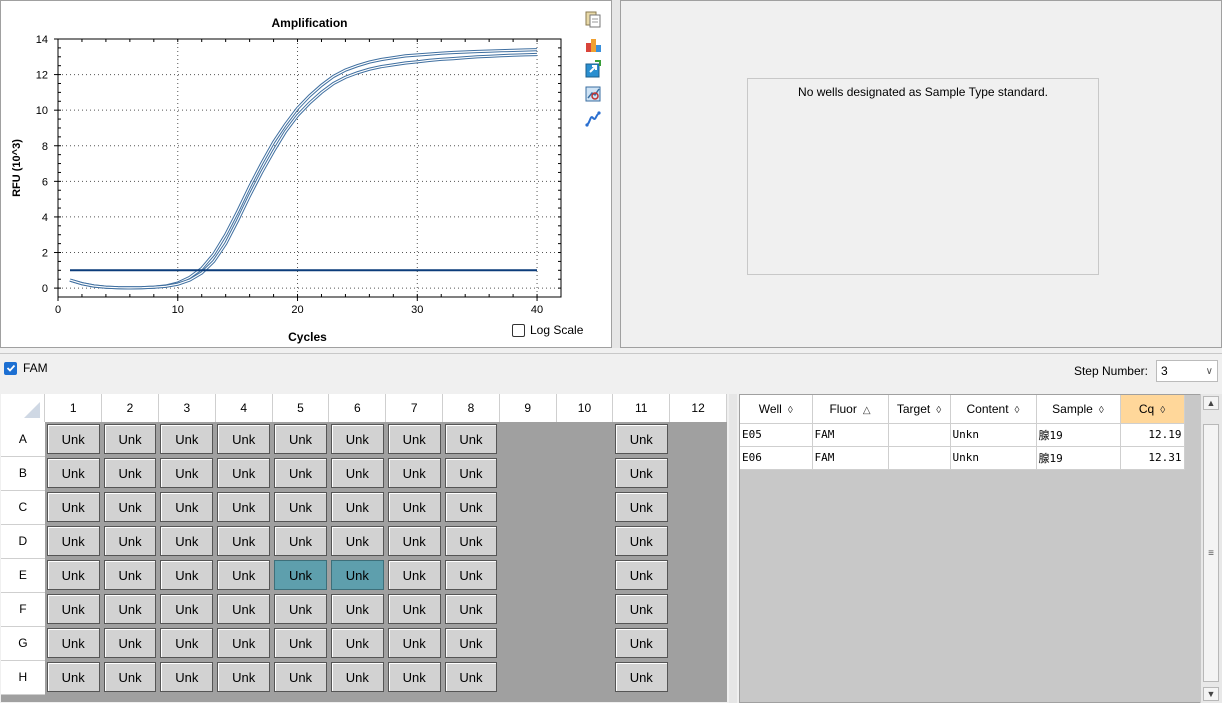 This screenshot has width=1222, height=703. What do you see at coordinates (1152, 435) in the screenshot?
I see `results-cell: 12.19` at bounding box center [1152, 435].